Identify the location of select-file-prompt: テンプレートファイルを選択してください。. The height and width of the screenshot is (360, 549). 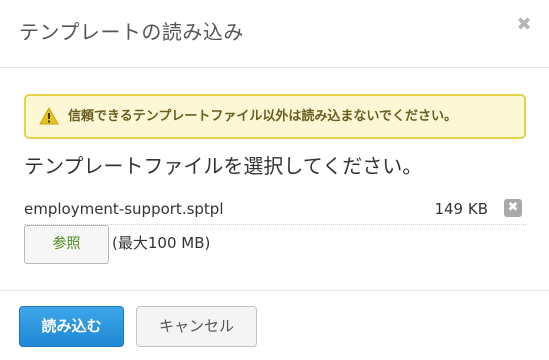
(223, 166).